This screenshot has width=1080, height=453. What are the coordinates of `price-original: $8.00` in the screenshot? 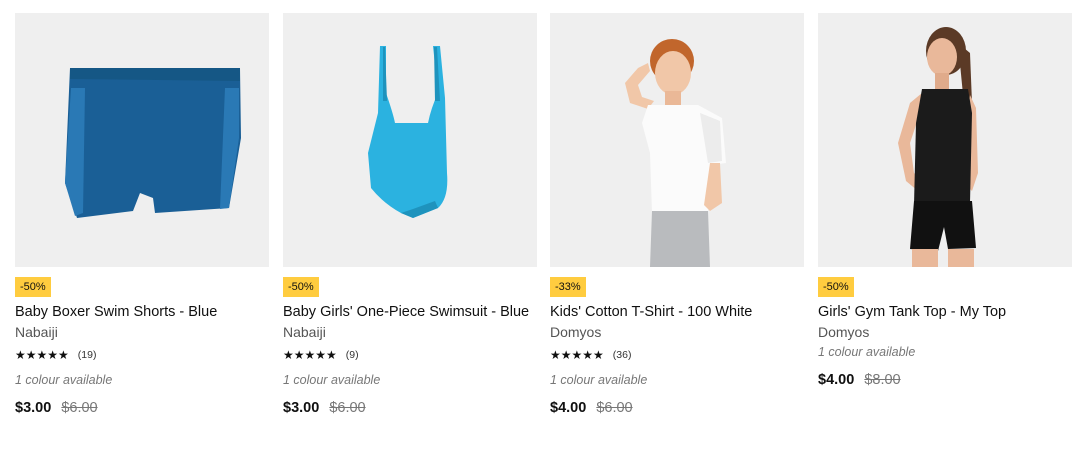 It's located at (882, 380).